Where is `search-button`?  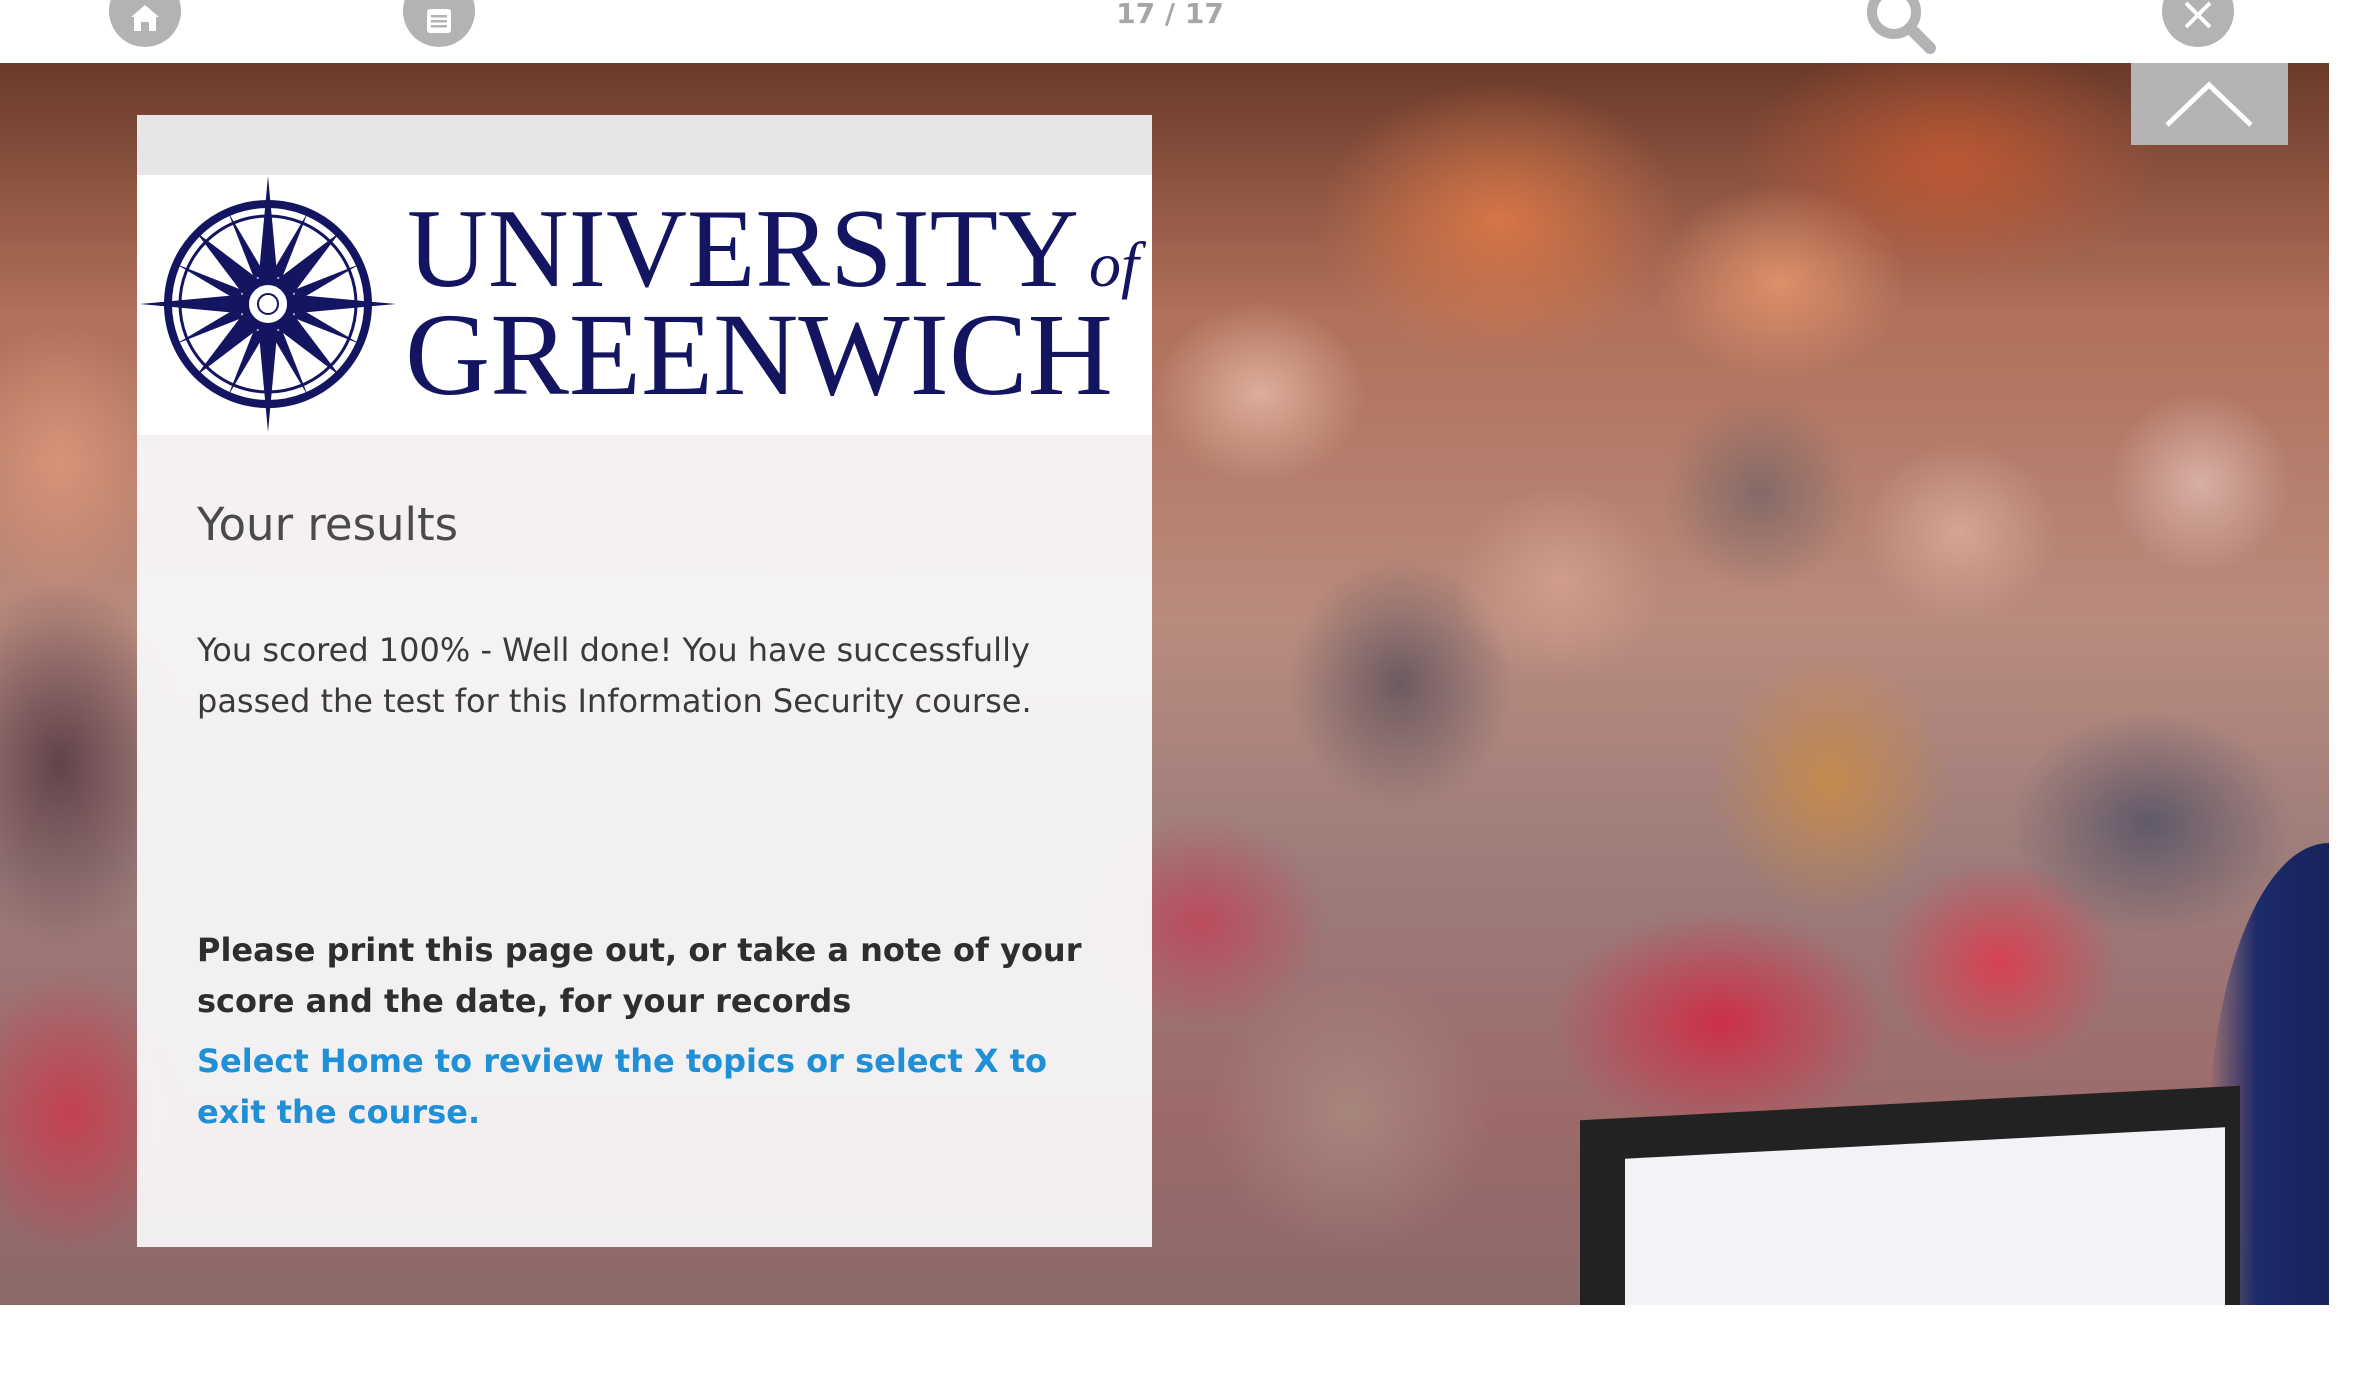
search-button is located at coordinates (1900, 29).